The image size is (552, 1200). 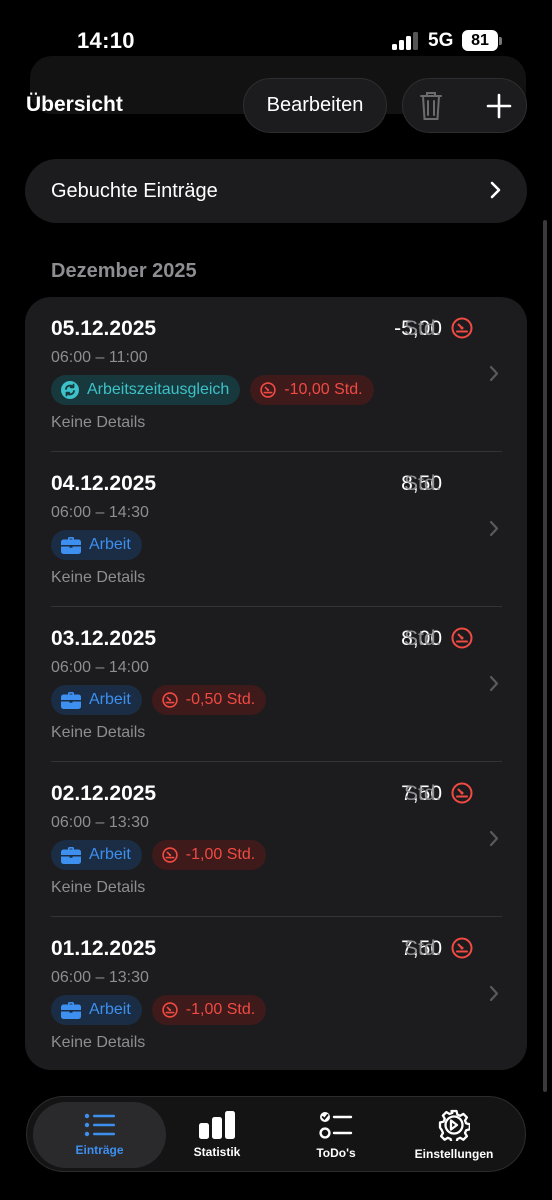 I want to click on entry-date: 04.12.2025, so click(x=104, y=483).